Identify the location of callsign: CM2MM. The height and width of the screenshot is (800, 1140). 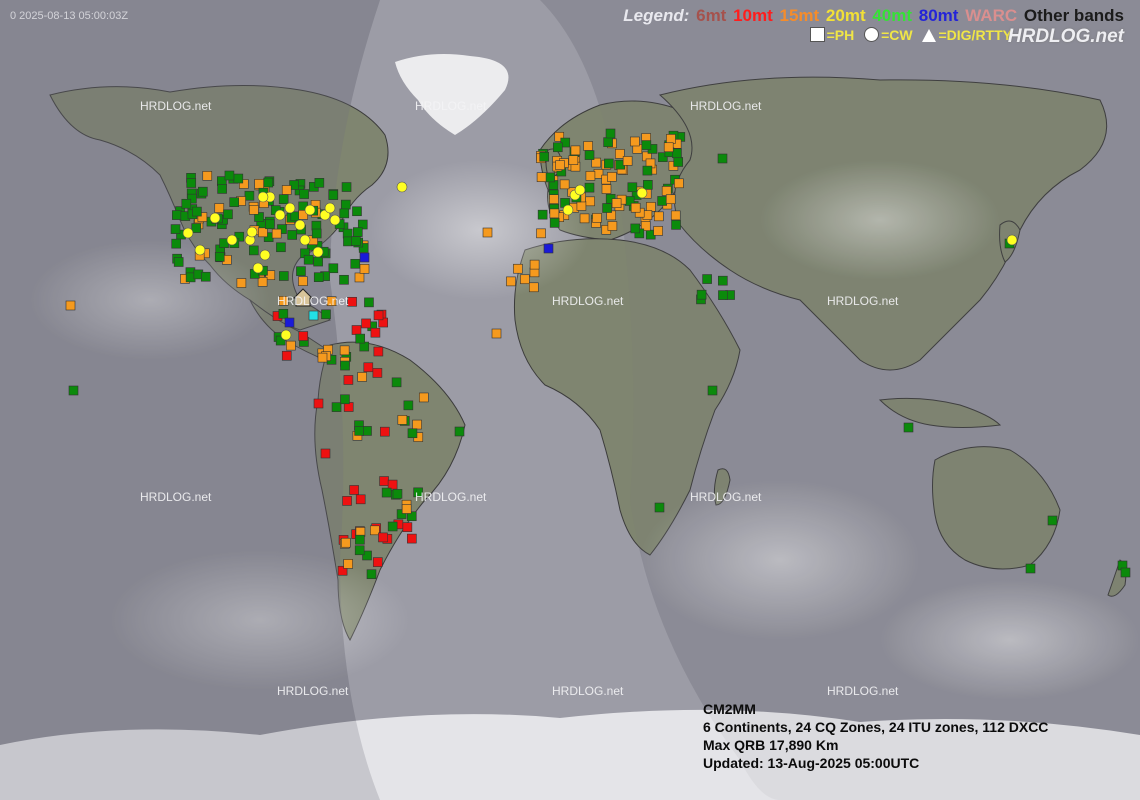
(729, 709).